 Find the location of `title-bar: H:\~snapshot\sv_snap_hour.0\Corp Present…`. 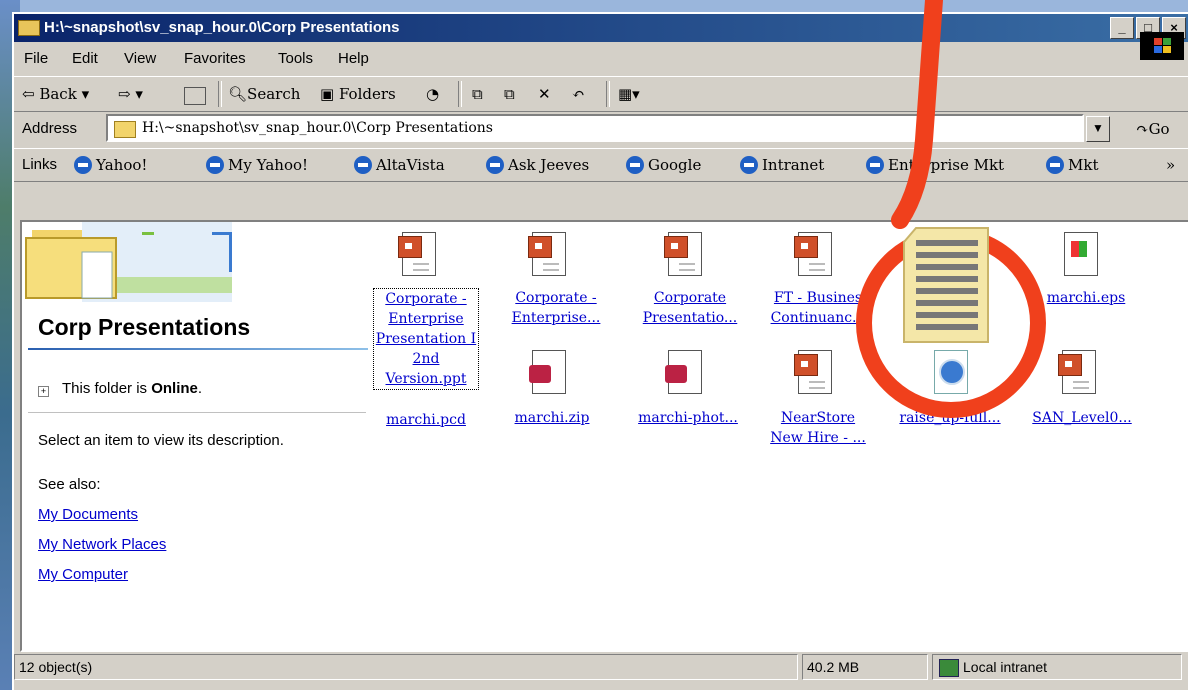

title-bar: H:\~snapshot\sv_snap_hour.0\Corp Present… is located at coordinates (601, 28).